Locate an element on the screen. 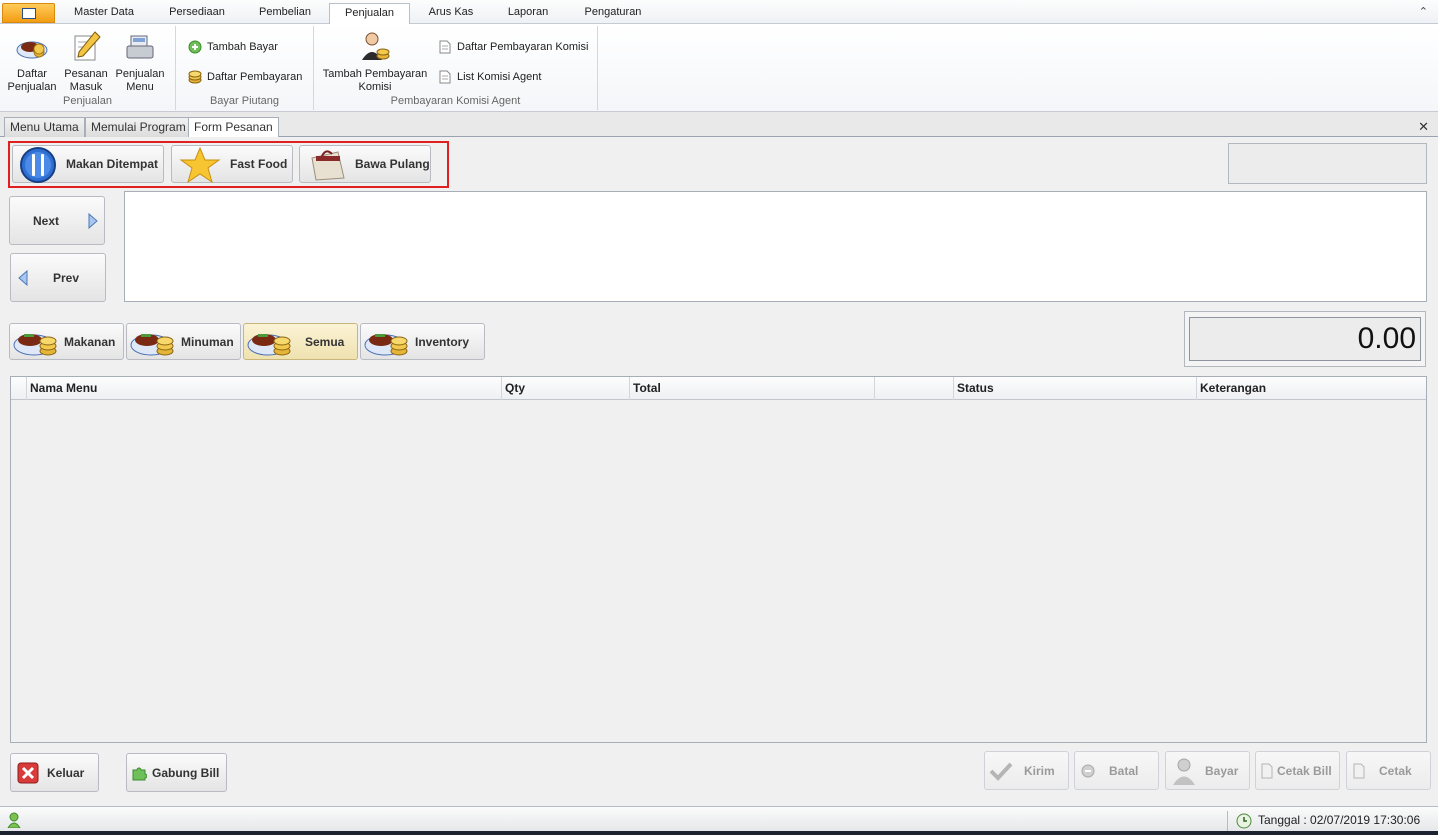  tab-pengaturan: Pengaturan is located at coordinates (613, 13).